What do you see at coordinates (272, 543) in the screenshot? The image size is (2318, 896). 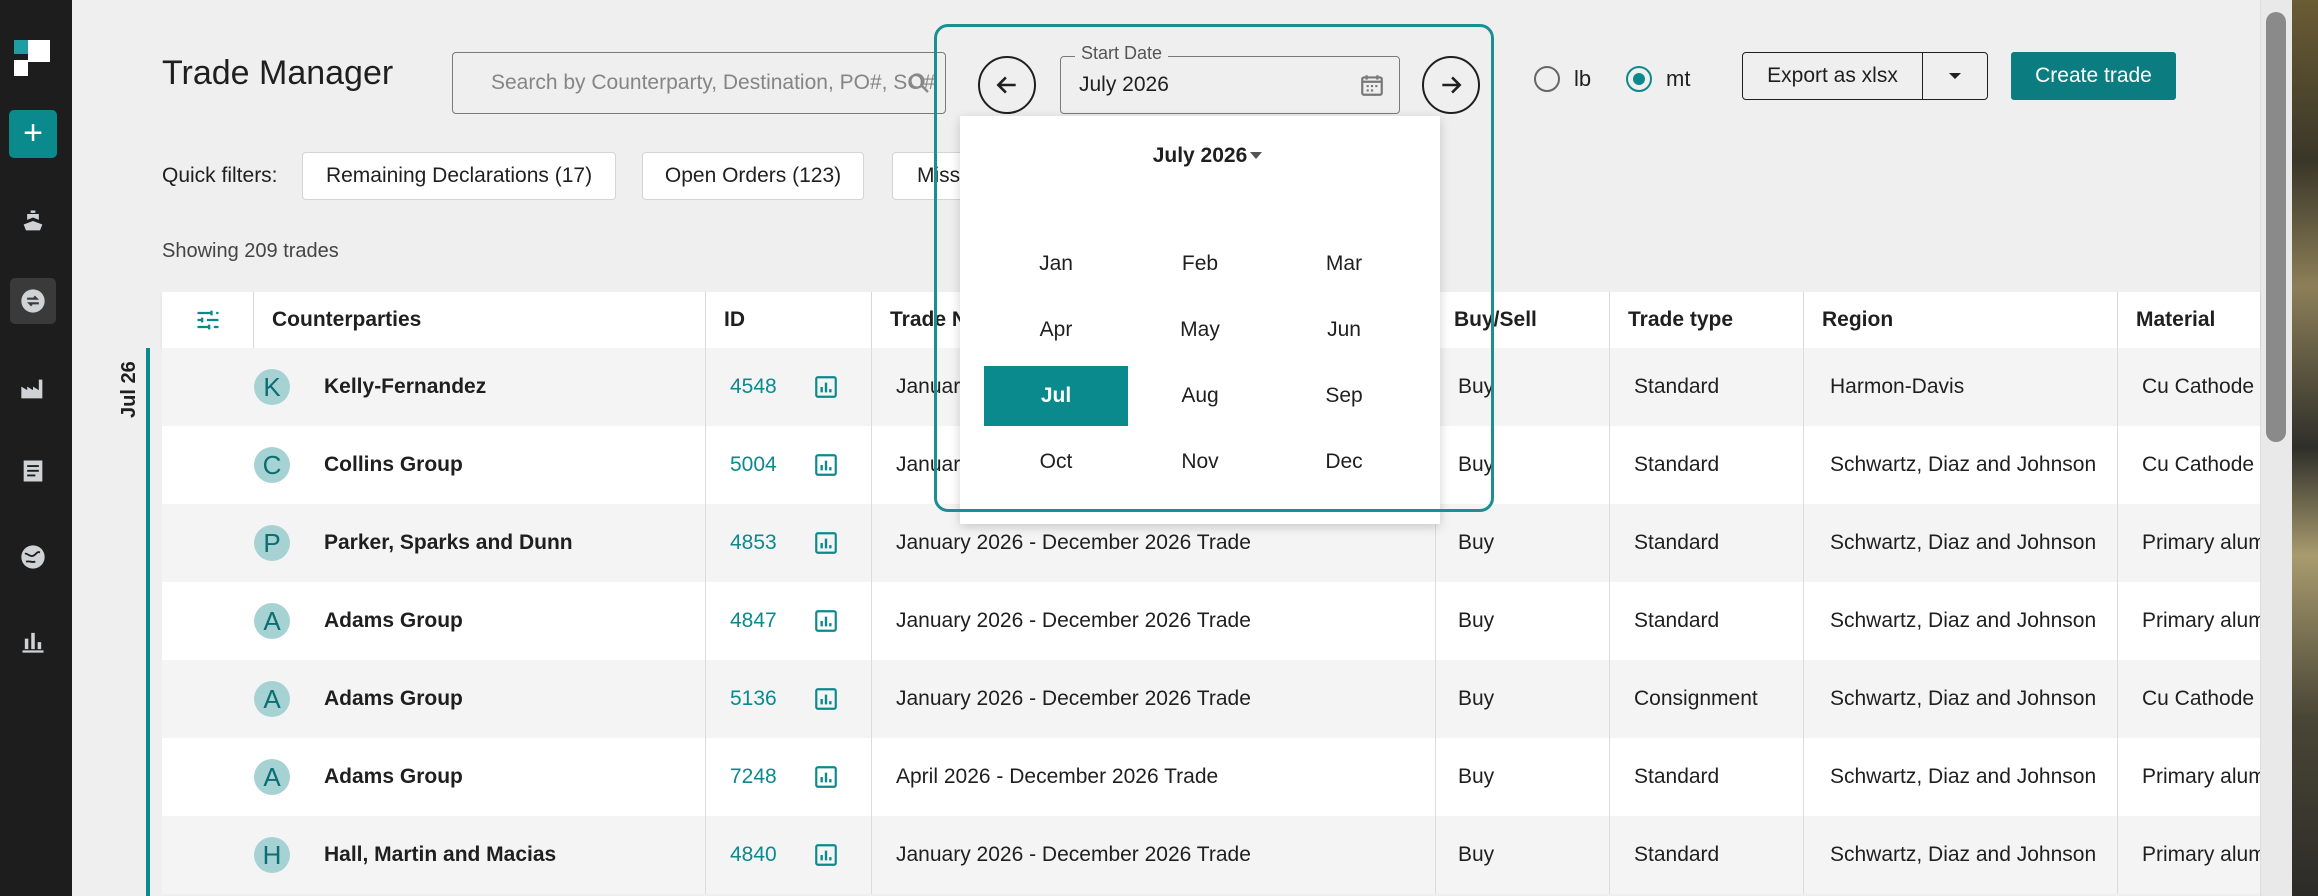 I see `avatar: P` at bounding box center [272, 543].